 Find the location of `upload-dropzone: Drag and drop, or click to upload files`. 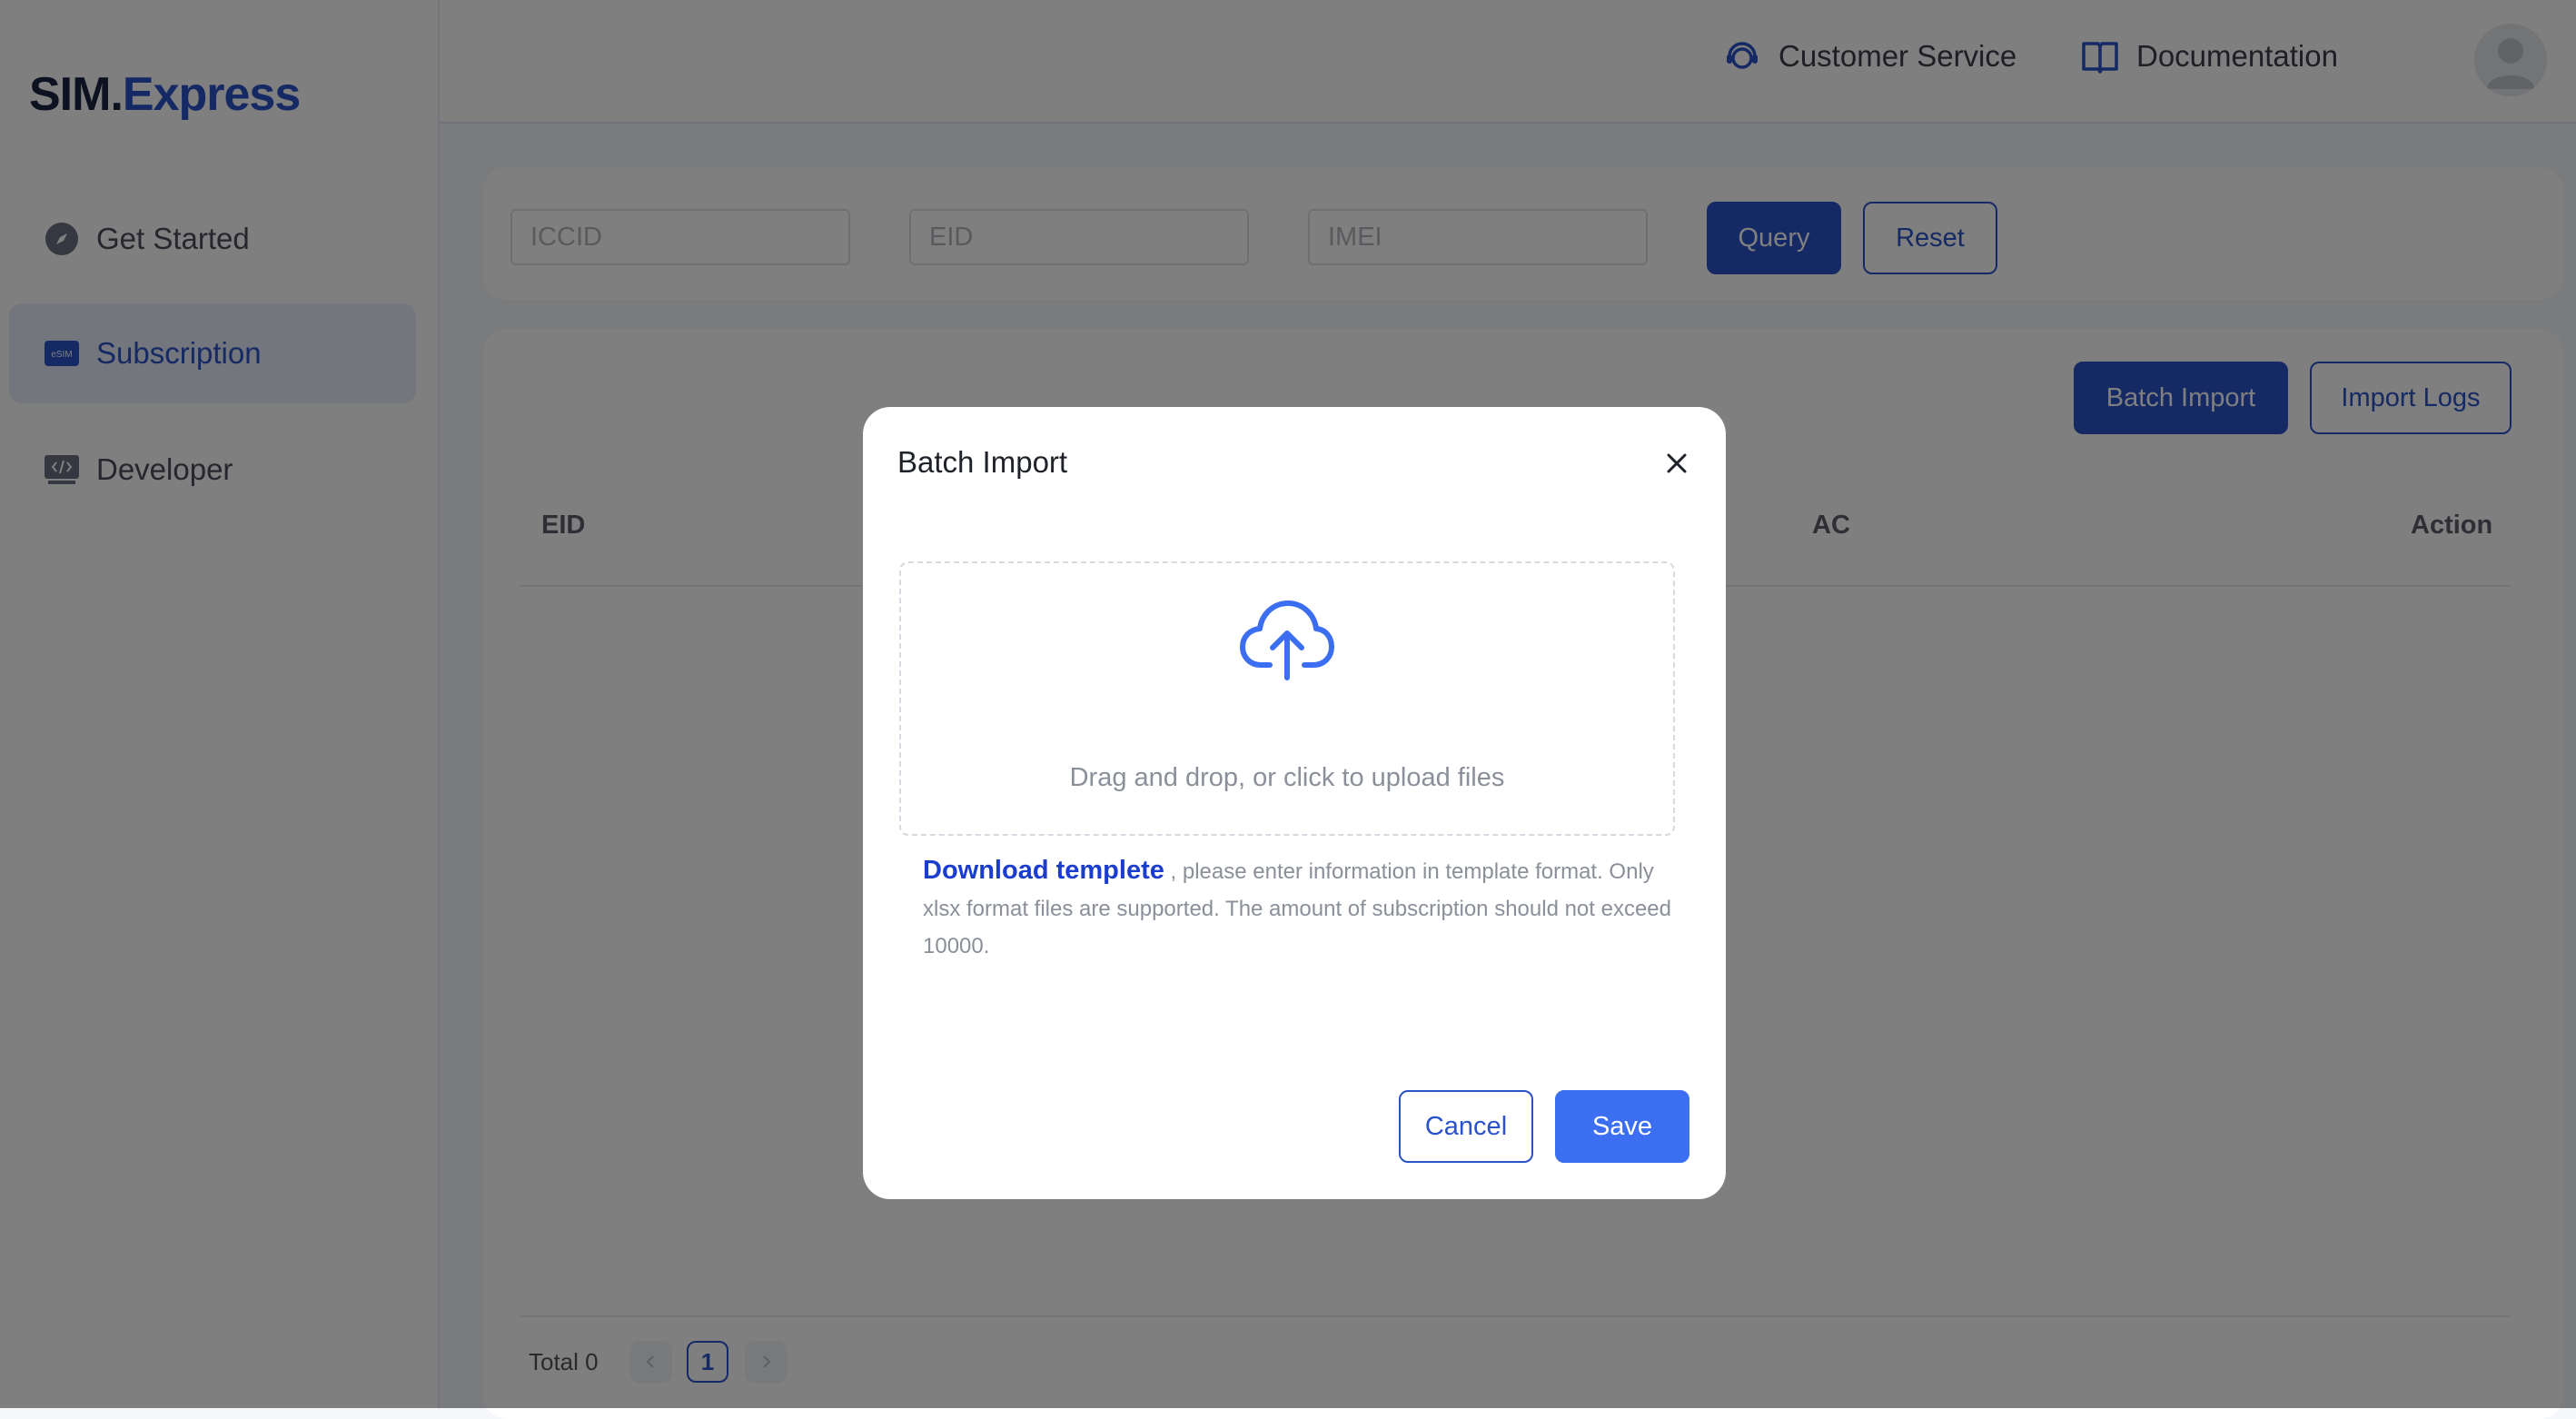

upload-dropzone: Drag and drop, or click to upload files is located at coordinates (1287, 698).